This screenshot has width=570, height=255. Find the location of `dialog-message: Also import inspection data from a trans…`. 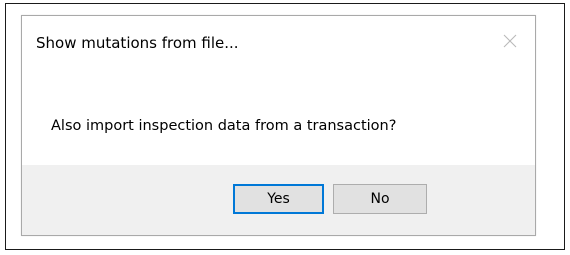

dialog-message: Also import inspection data from a trans… is located at coordinates (224, 126).